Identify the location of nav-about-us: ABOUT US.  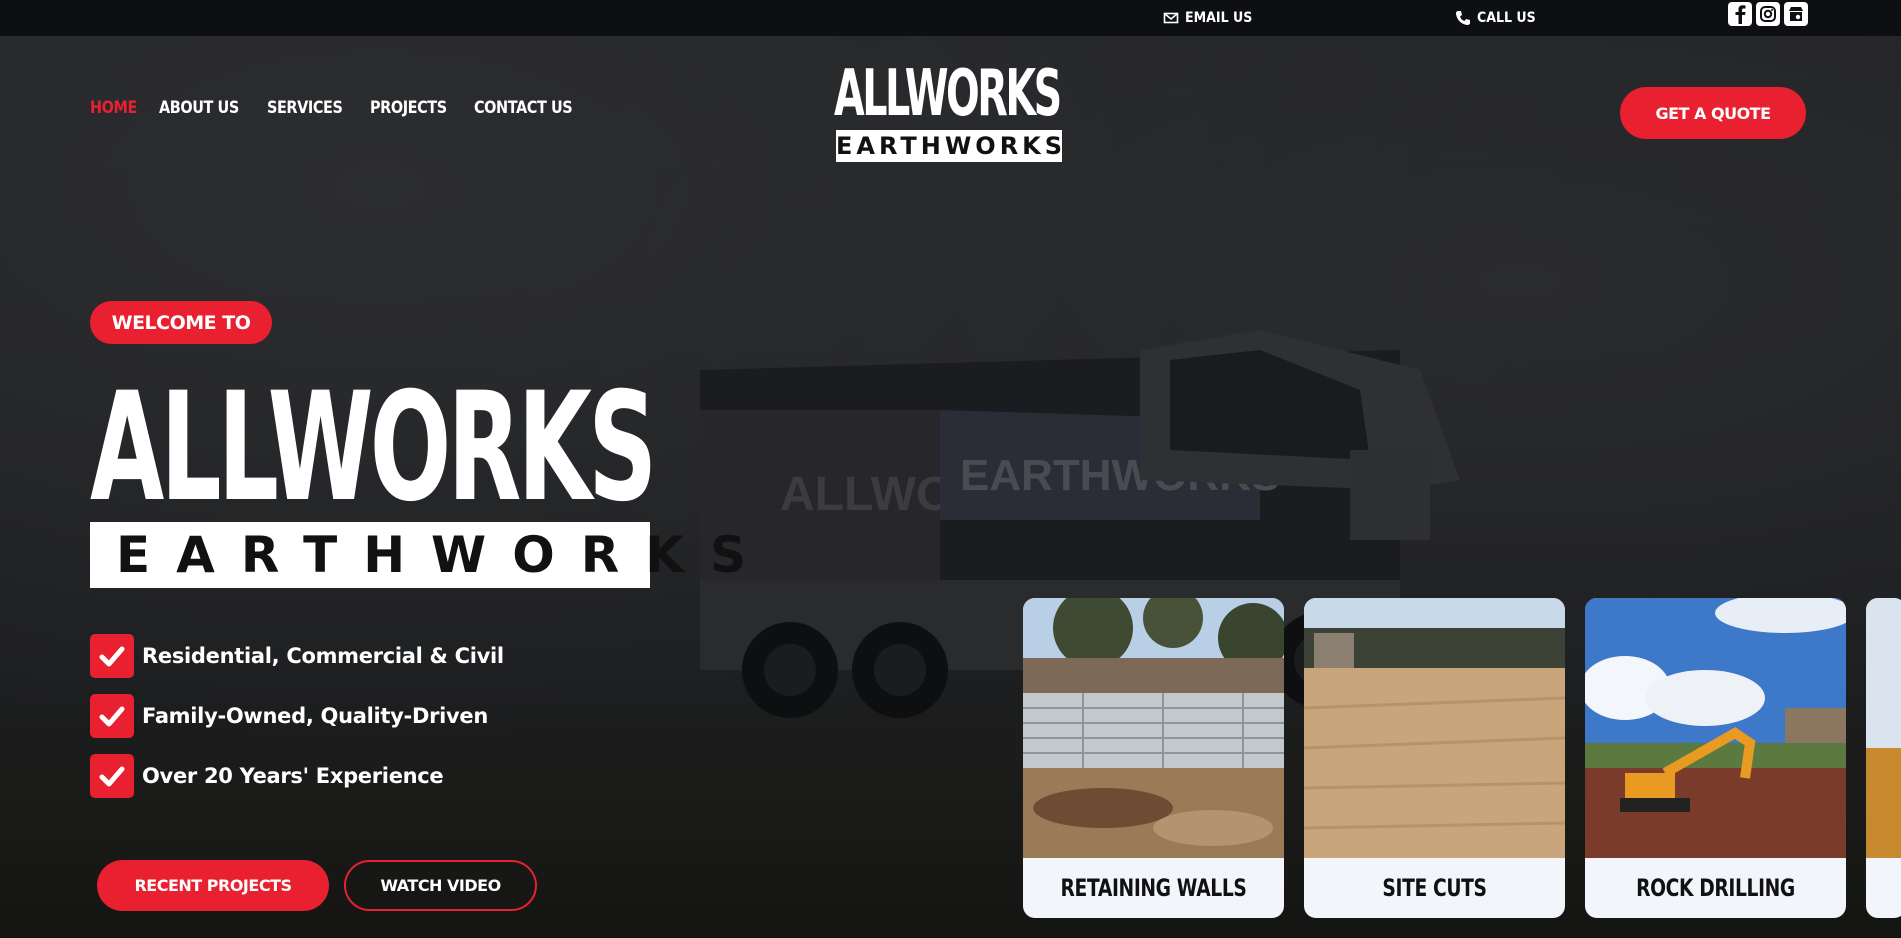
(199, 108).